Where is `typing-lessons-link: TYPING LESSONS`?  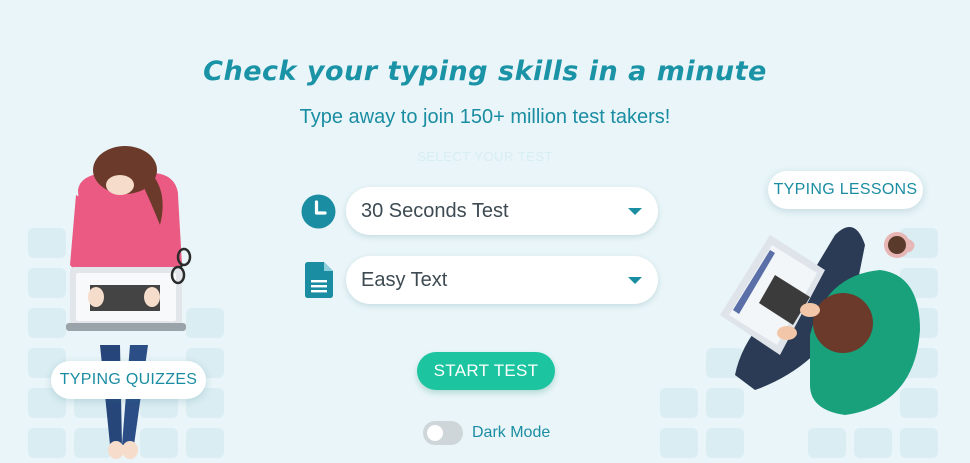 typing-lessons-link: TYPING LESSONS is located at coordinates (845, 190).